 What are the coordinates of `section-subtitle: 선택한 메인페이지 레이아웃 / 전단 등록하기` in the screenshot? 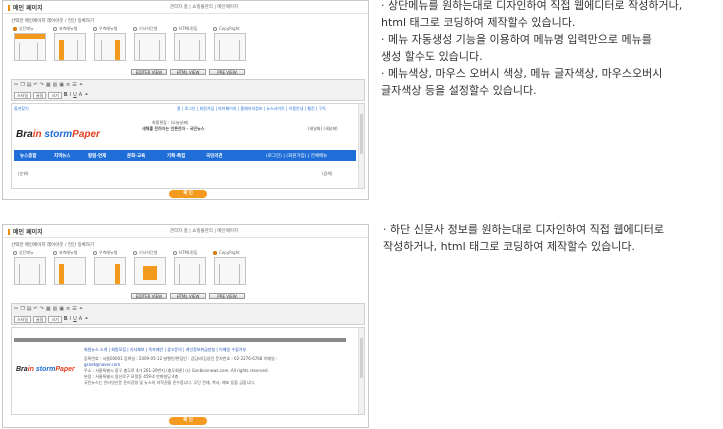 It's located at (53, 21).